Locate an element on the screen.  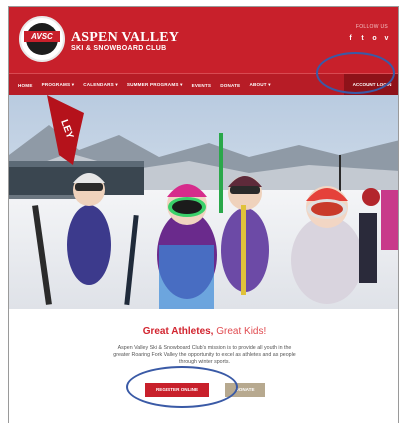
follow-us-label: FOLLOW US is located at coordinates (371, 27).